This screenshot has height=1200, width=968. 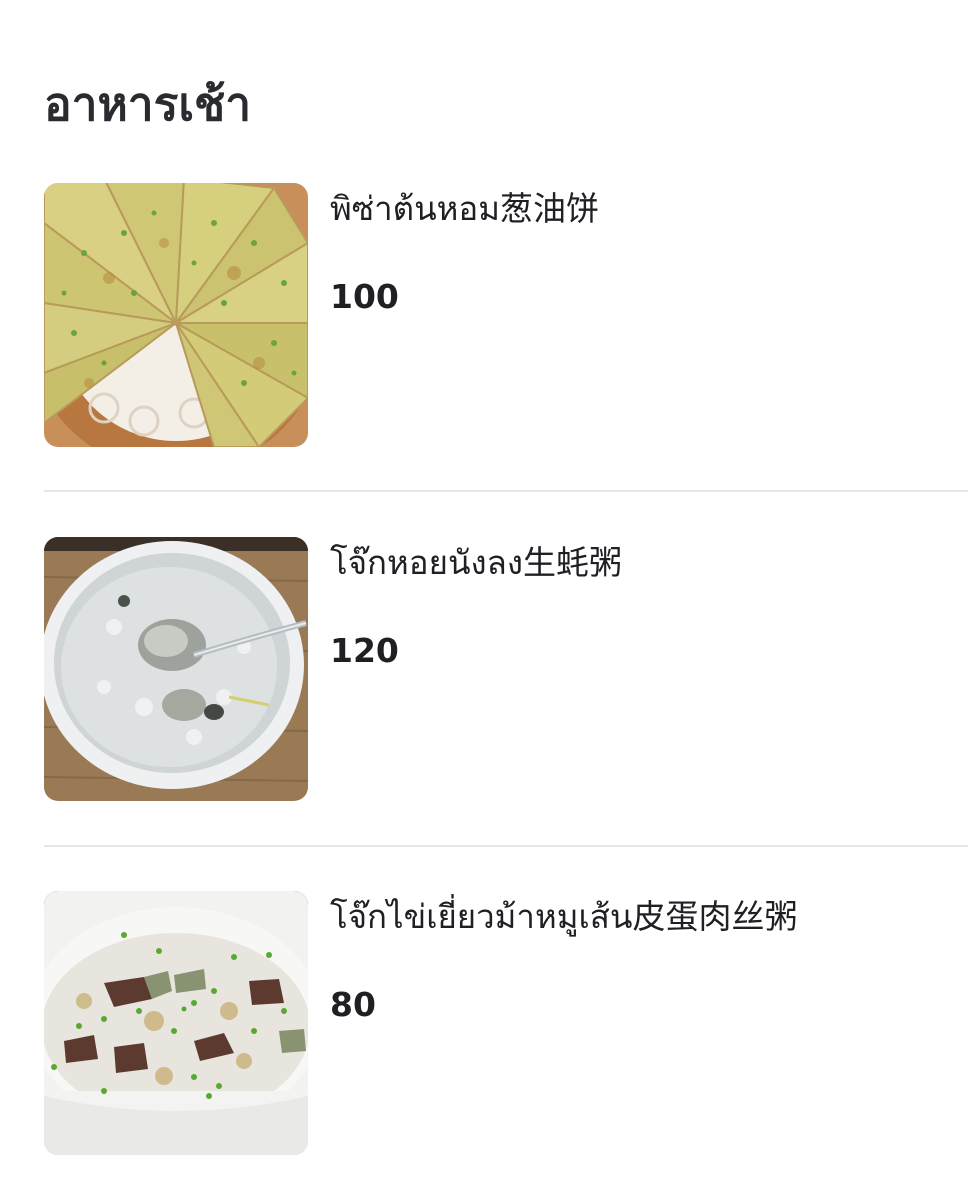 I want to click on scallion-pancake-photo, so click(x=176, y=315).